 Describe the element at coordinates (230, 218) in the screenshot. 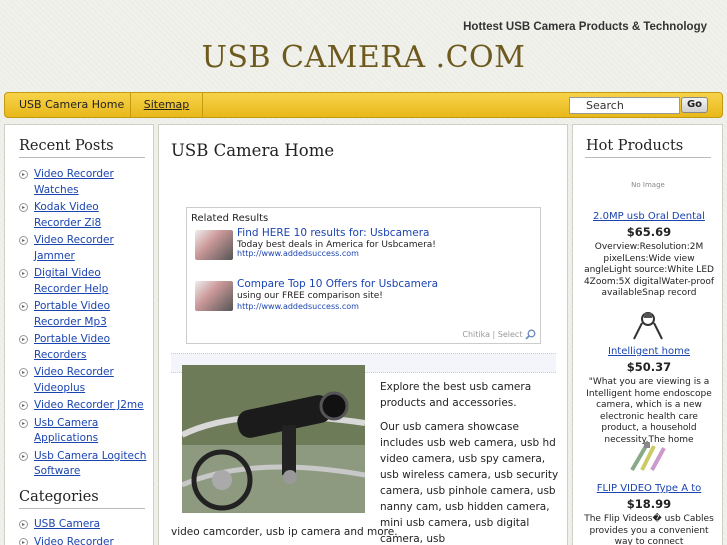

I see `related-results-title: Related Results` at that location.